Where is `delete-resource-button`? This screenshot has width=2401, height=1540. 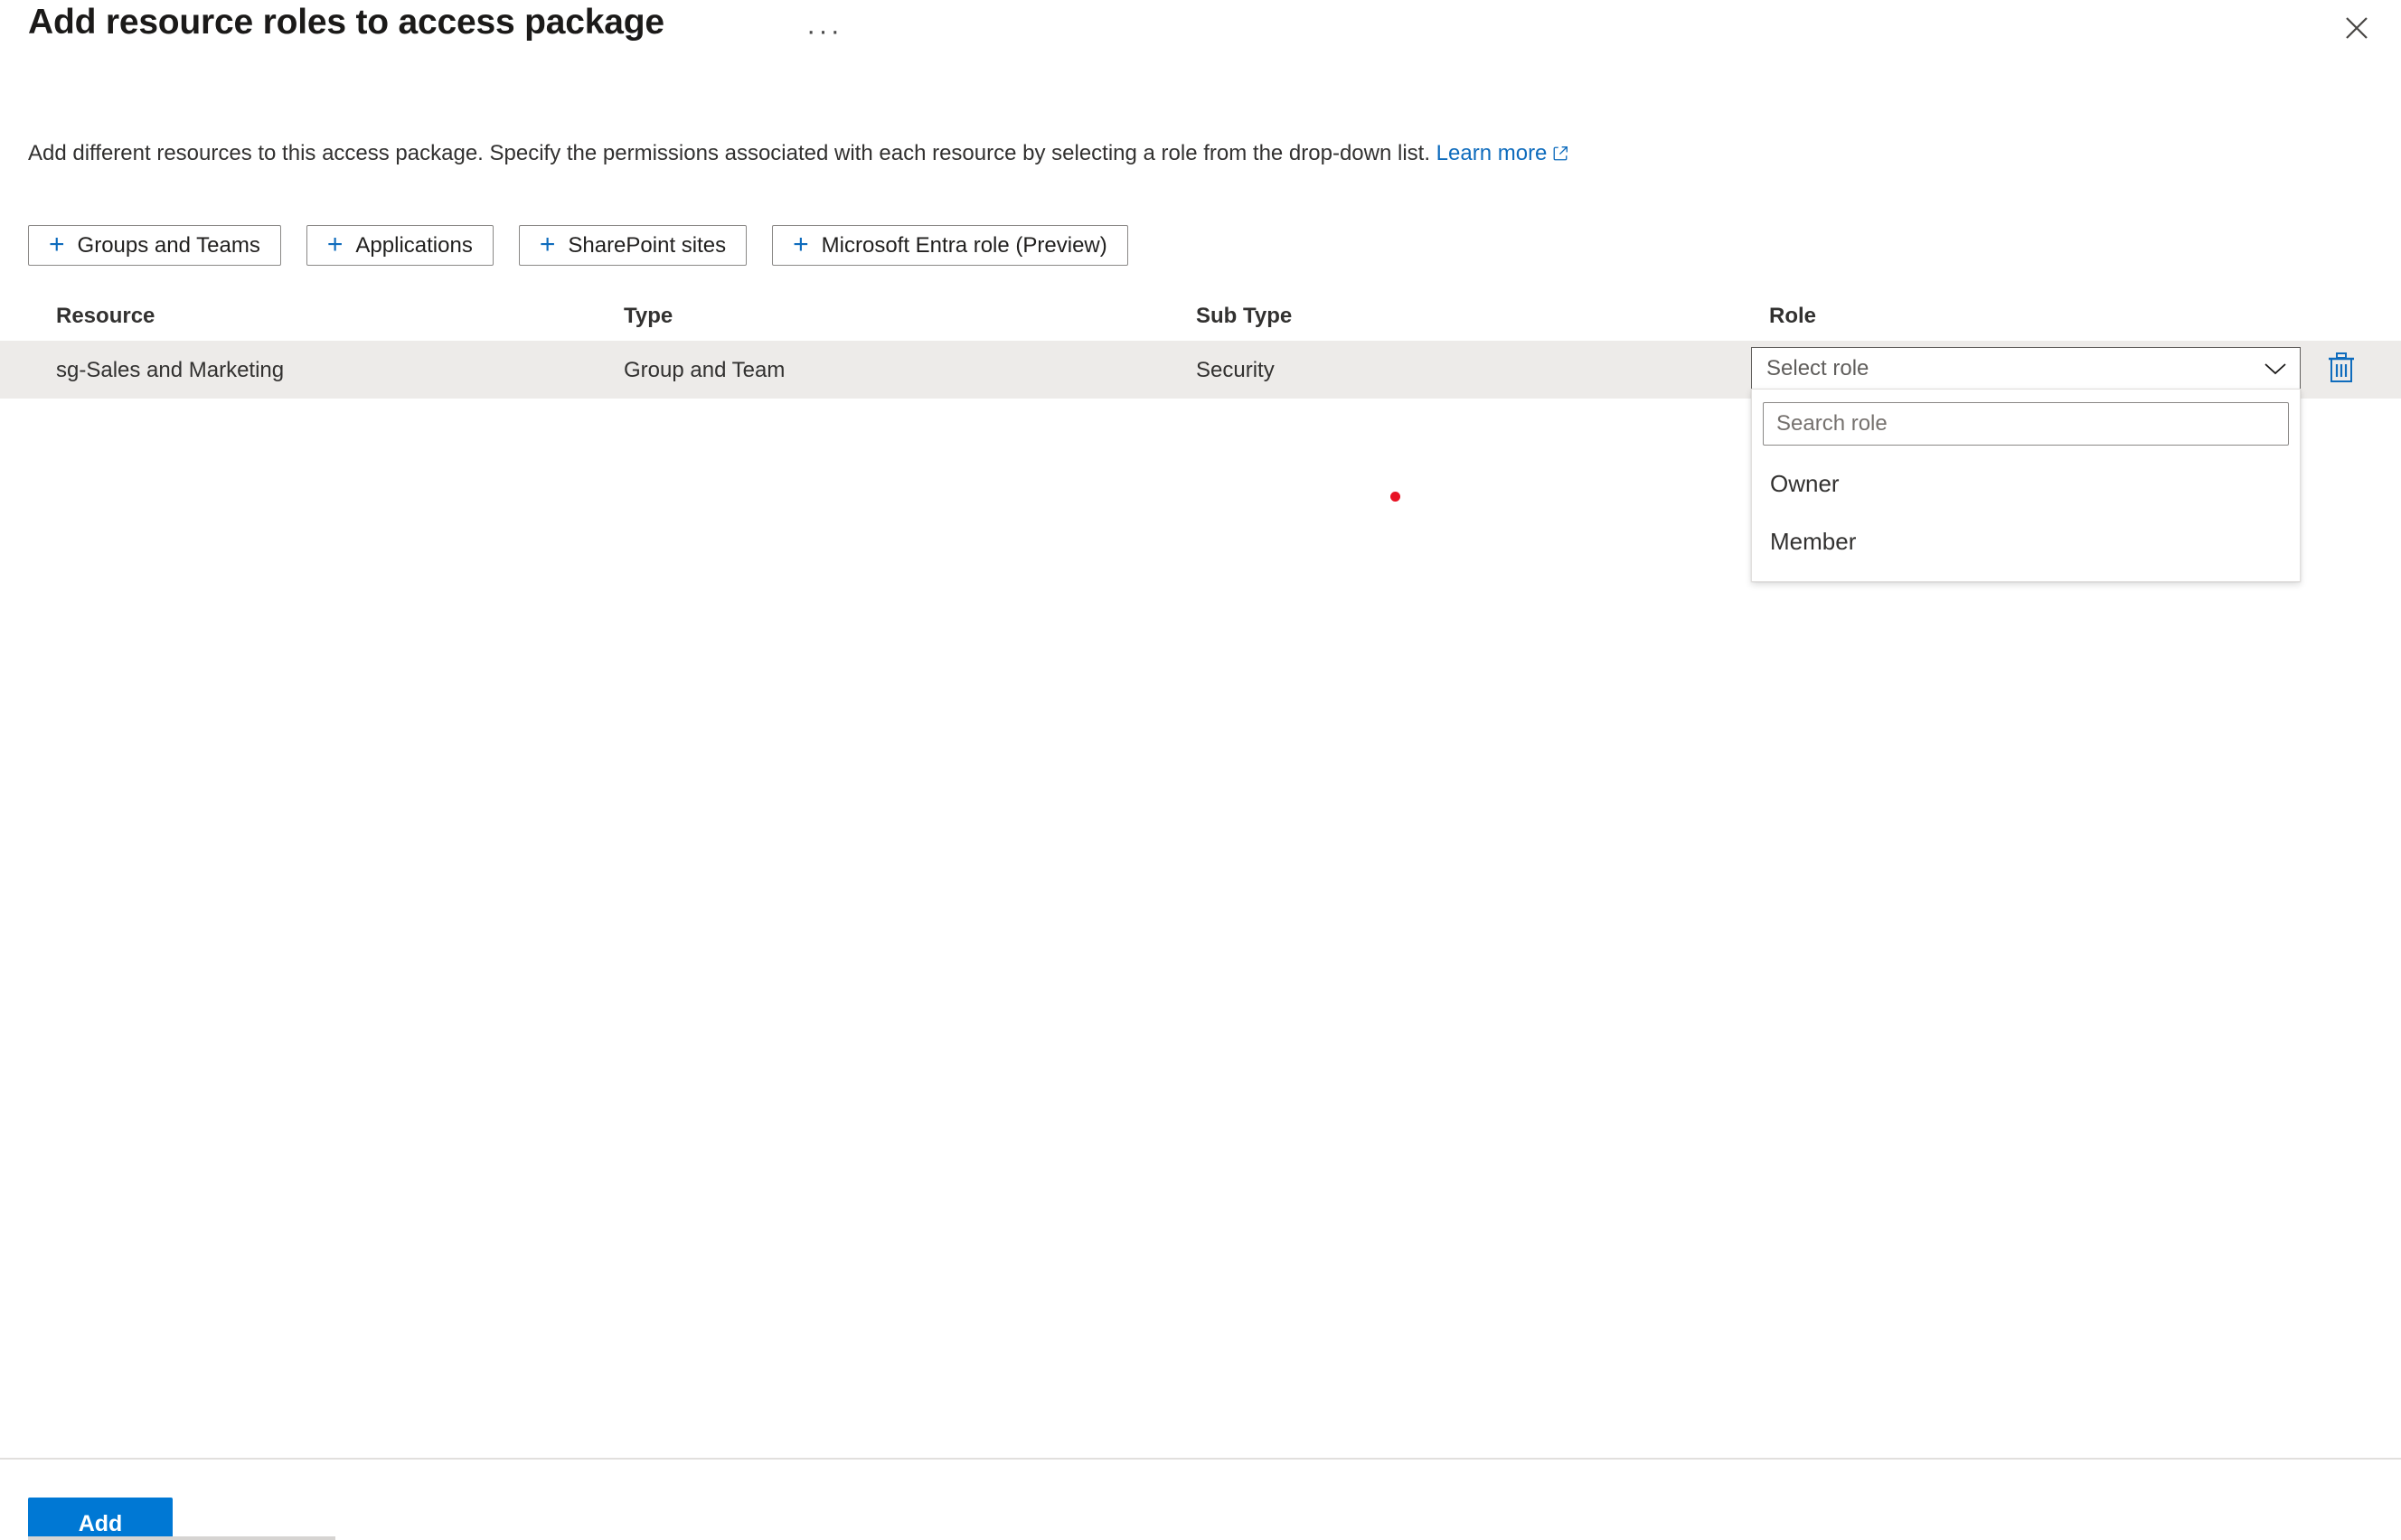
delete-resource-button is located at coordinates (2341, 370).